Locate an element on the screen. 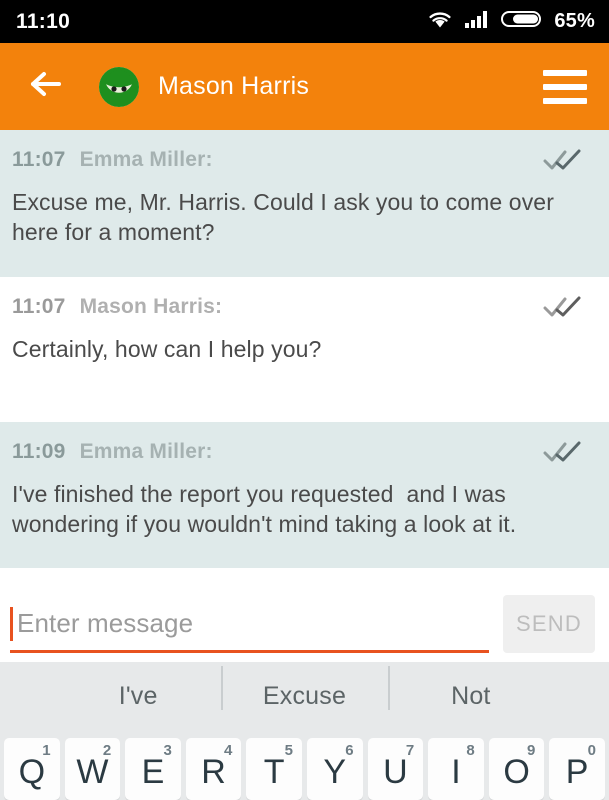 This screenshot has width=609, height=800. key-letter: Y is located at coordinates (335, 771).